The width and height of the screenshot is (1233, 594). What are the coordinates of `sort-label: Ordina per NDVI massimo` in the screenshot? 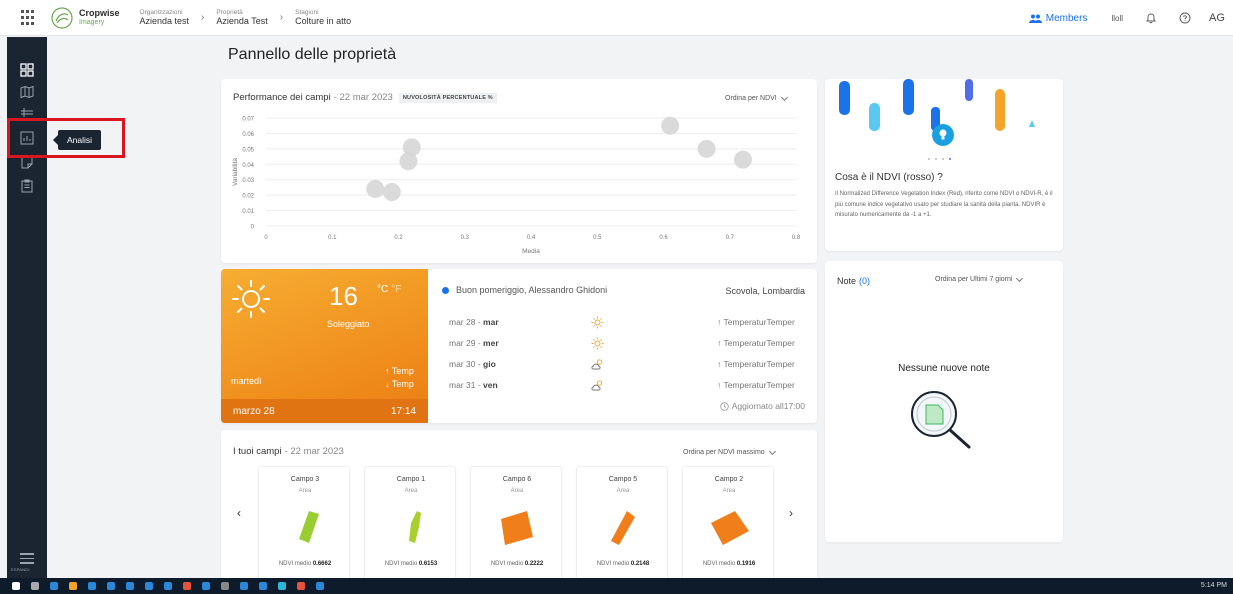 It's located at (724, 452).